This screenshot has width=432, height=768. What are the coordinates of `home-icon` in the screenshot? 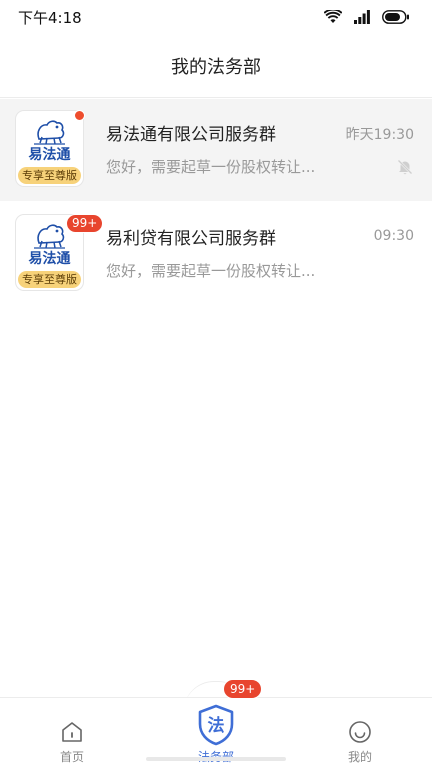 It's located at (72, 734).